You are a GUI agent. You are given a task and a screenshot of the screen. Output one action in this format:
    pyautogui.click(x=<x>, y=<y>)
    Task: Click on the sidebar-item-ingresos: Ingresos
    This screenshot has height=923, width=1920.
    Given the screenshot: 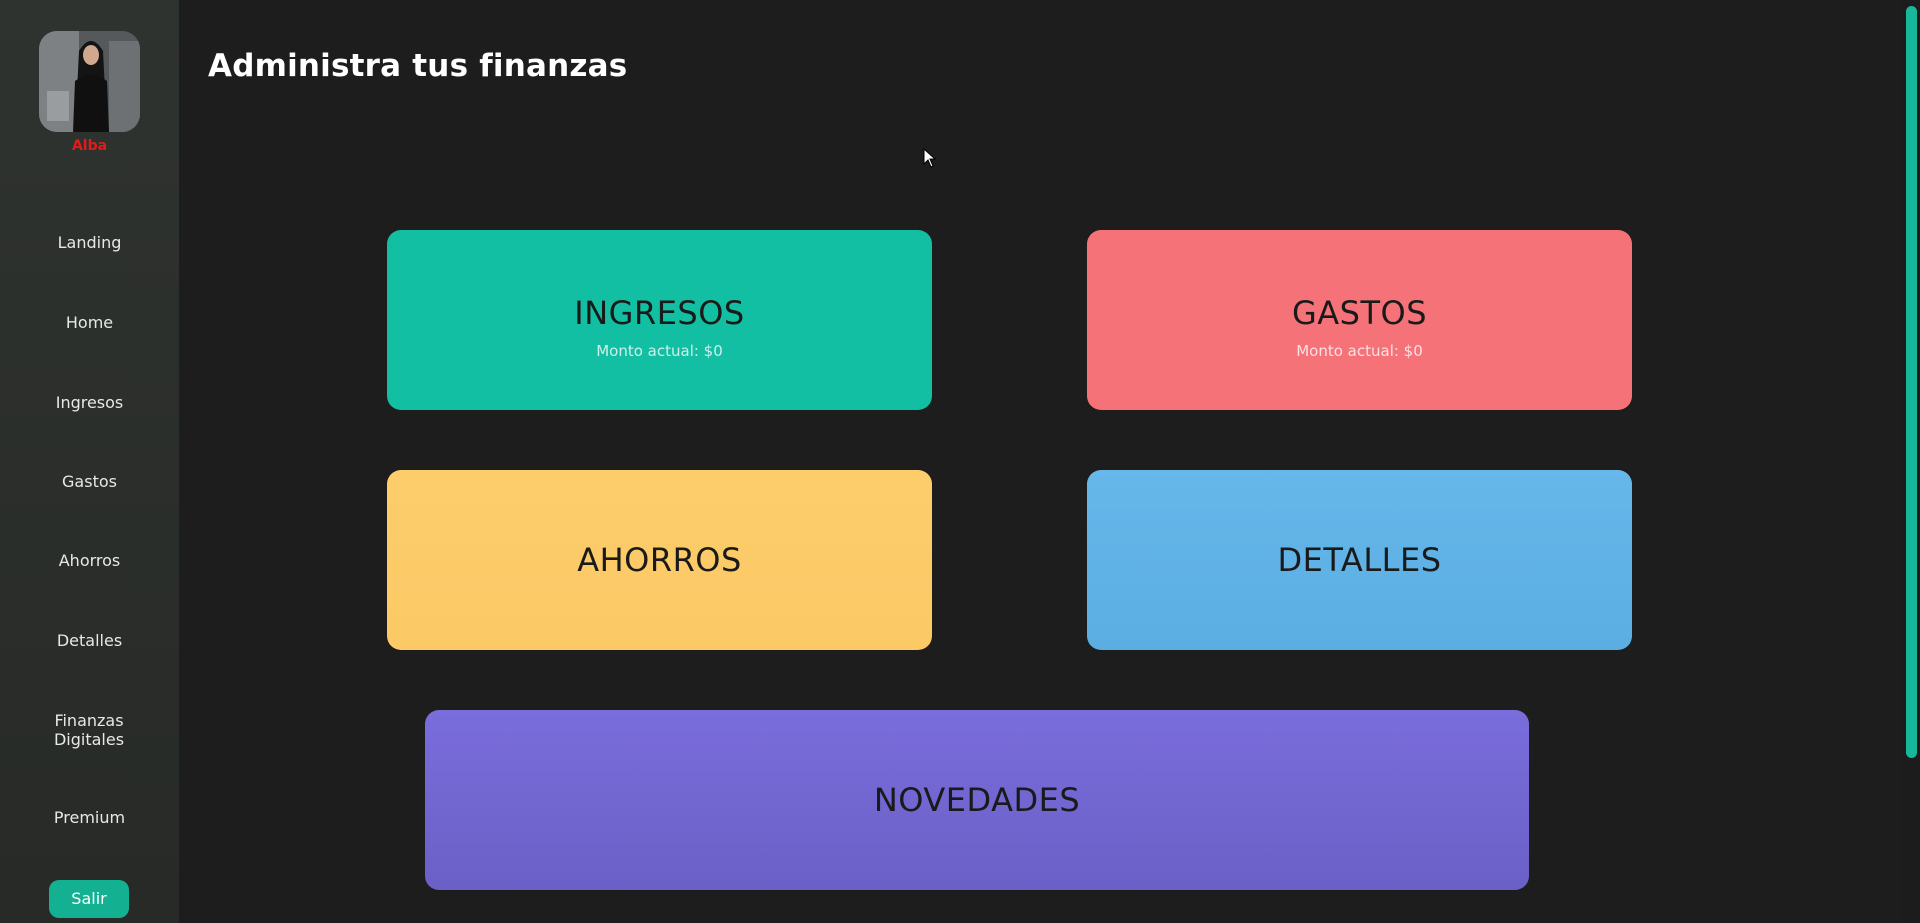 What is the action you would take?
    pyautogui.click(x=89, y=402)
    